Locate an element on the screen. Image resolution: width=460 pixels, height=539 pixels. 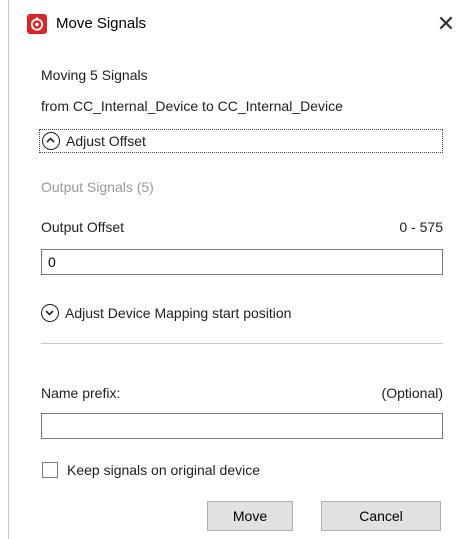
keep-signals-label: Keep signals on original device is located at coordinates (163, 470).